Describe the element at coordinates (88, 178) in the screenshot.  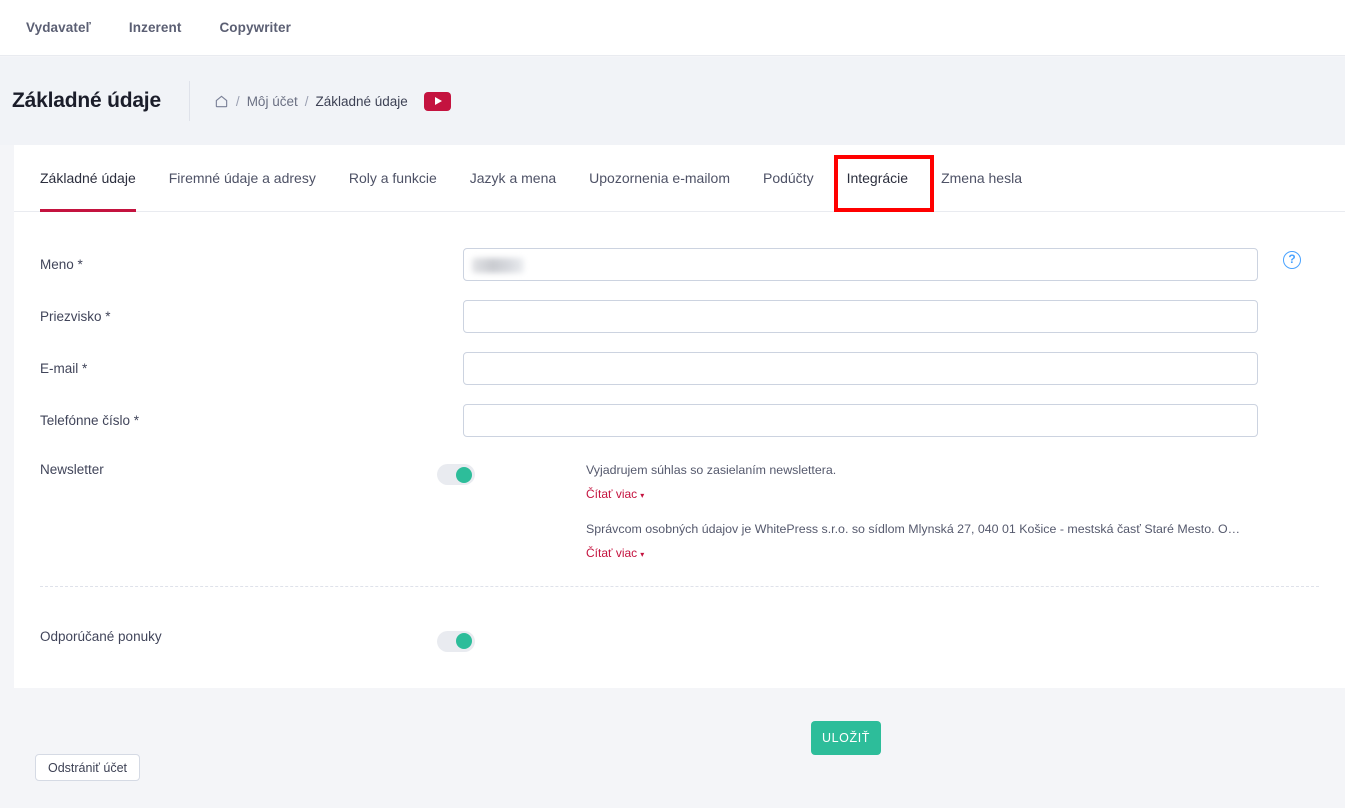
I see `tab-zakladne-udaje: Základné údaje` at that location.